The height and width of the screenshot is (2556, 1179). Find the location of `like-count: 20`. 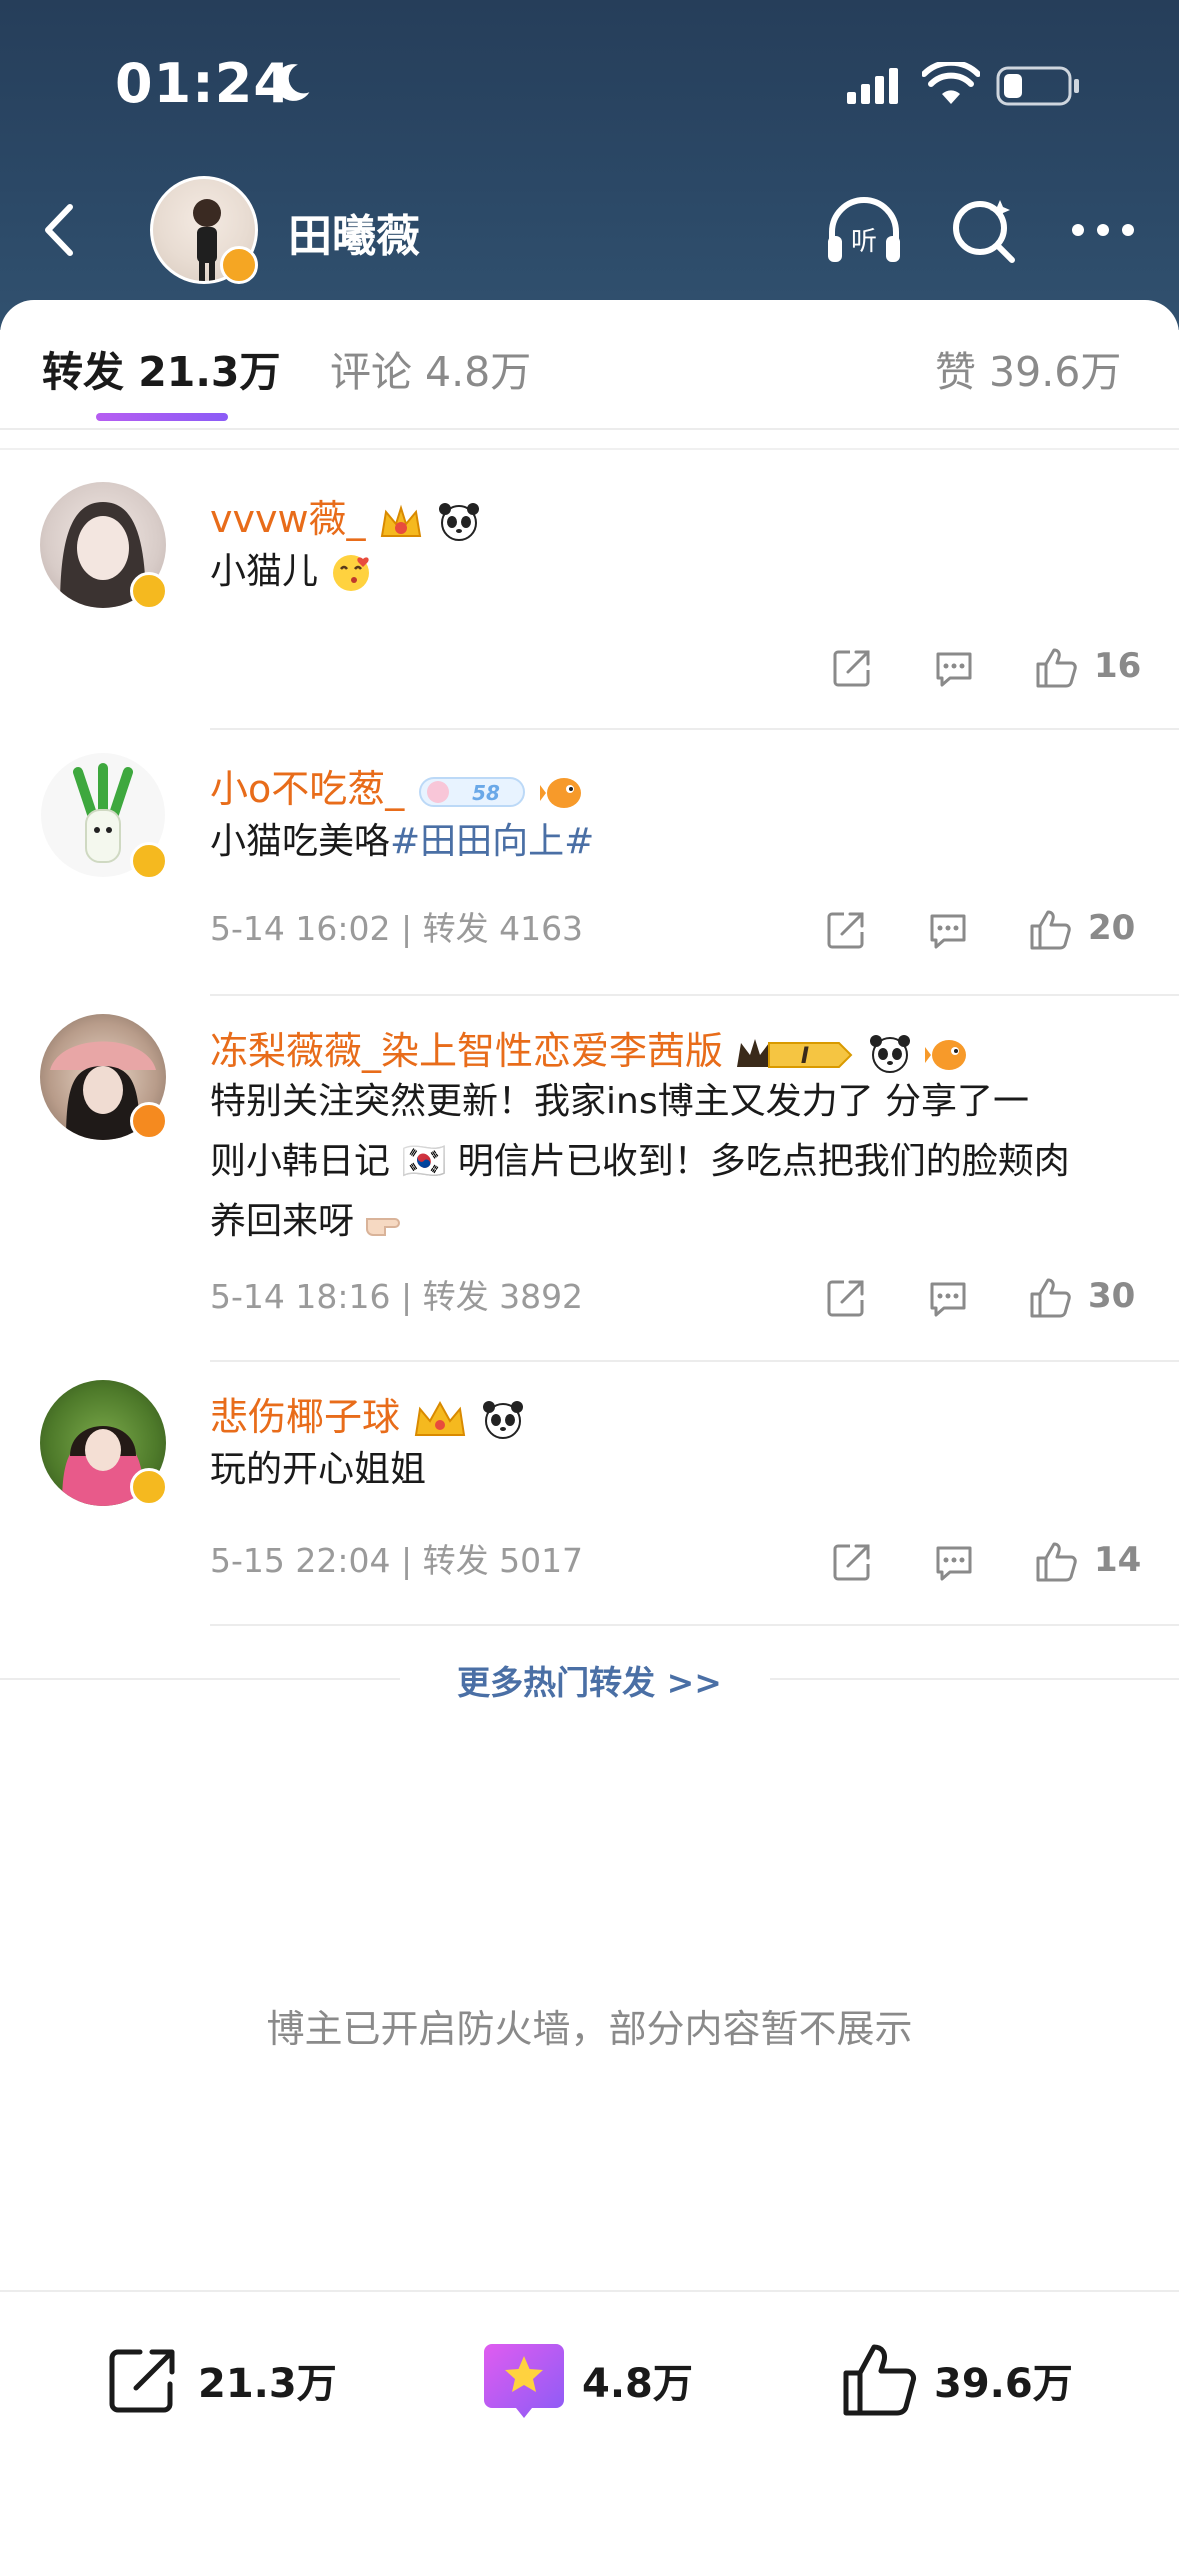

like-count: 20 is located at coordinates (1112, 928).